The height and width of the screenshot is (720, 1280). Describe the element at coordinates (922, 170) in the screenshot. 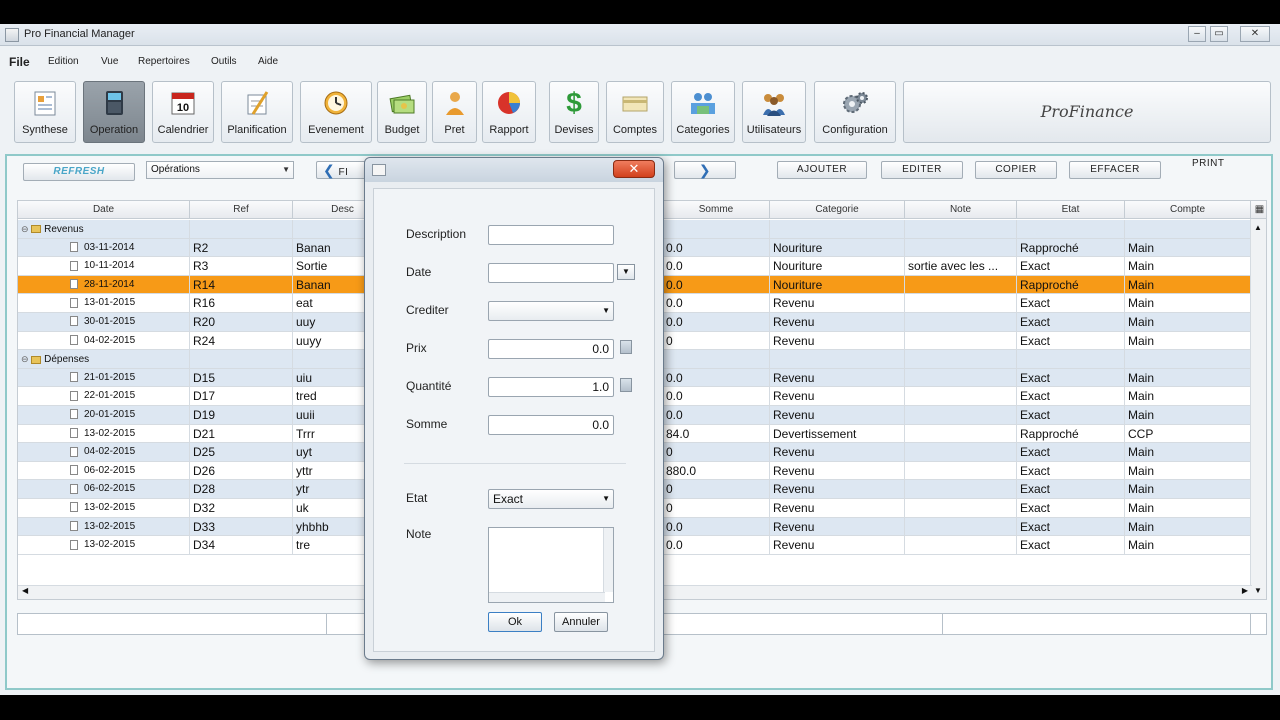

I see `editer-button: EDITER` at that location.